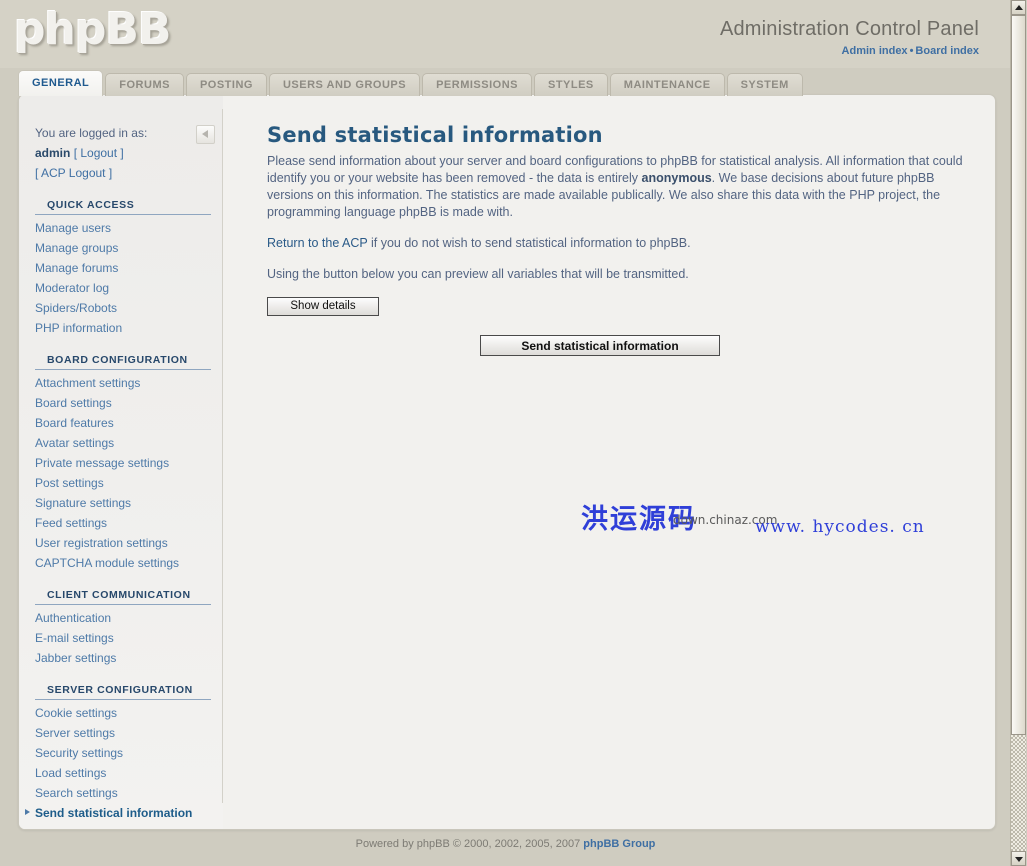  What do you see at coordinates (840, 527) in the screenshot?
I see `watermark-site-text: www. hycodes. cn` at bounding box center [840, 527].